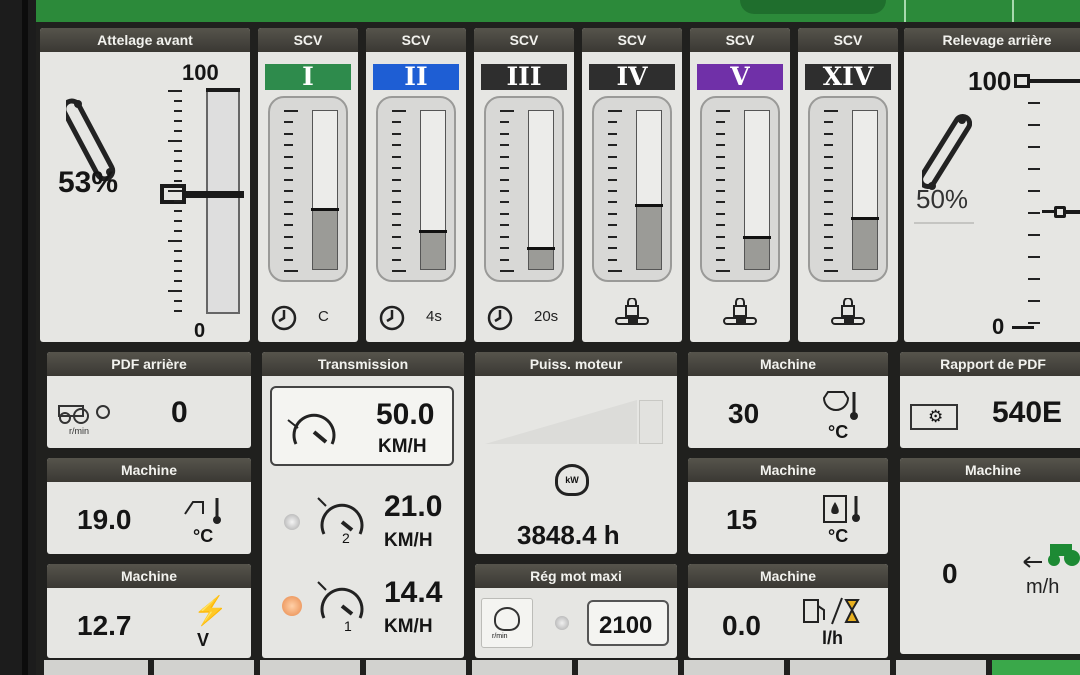  I want to click on front-hitch-slider-handle, so click(202, 195).